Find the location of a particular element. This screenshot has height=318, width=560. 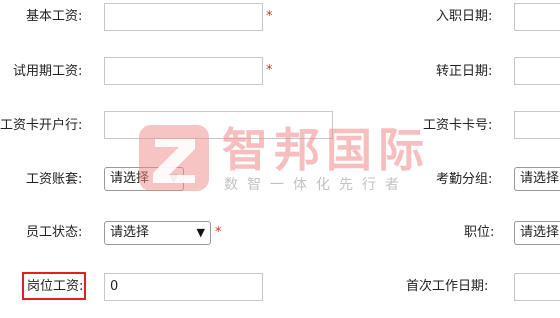

employee-status-value: 请选择 is located at coordinates (130, 232).